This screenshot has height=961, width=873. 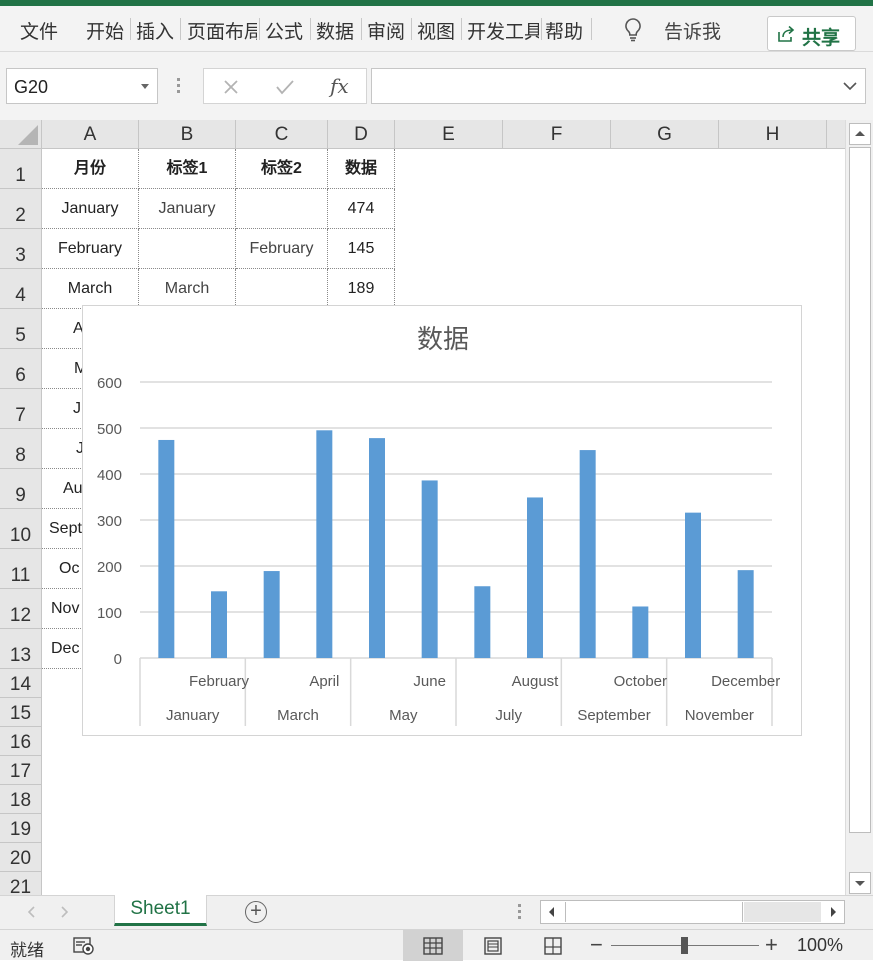 I want to click on row-header-10: 10, so click(x=21, y=529).